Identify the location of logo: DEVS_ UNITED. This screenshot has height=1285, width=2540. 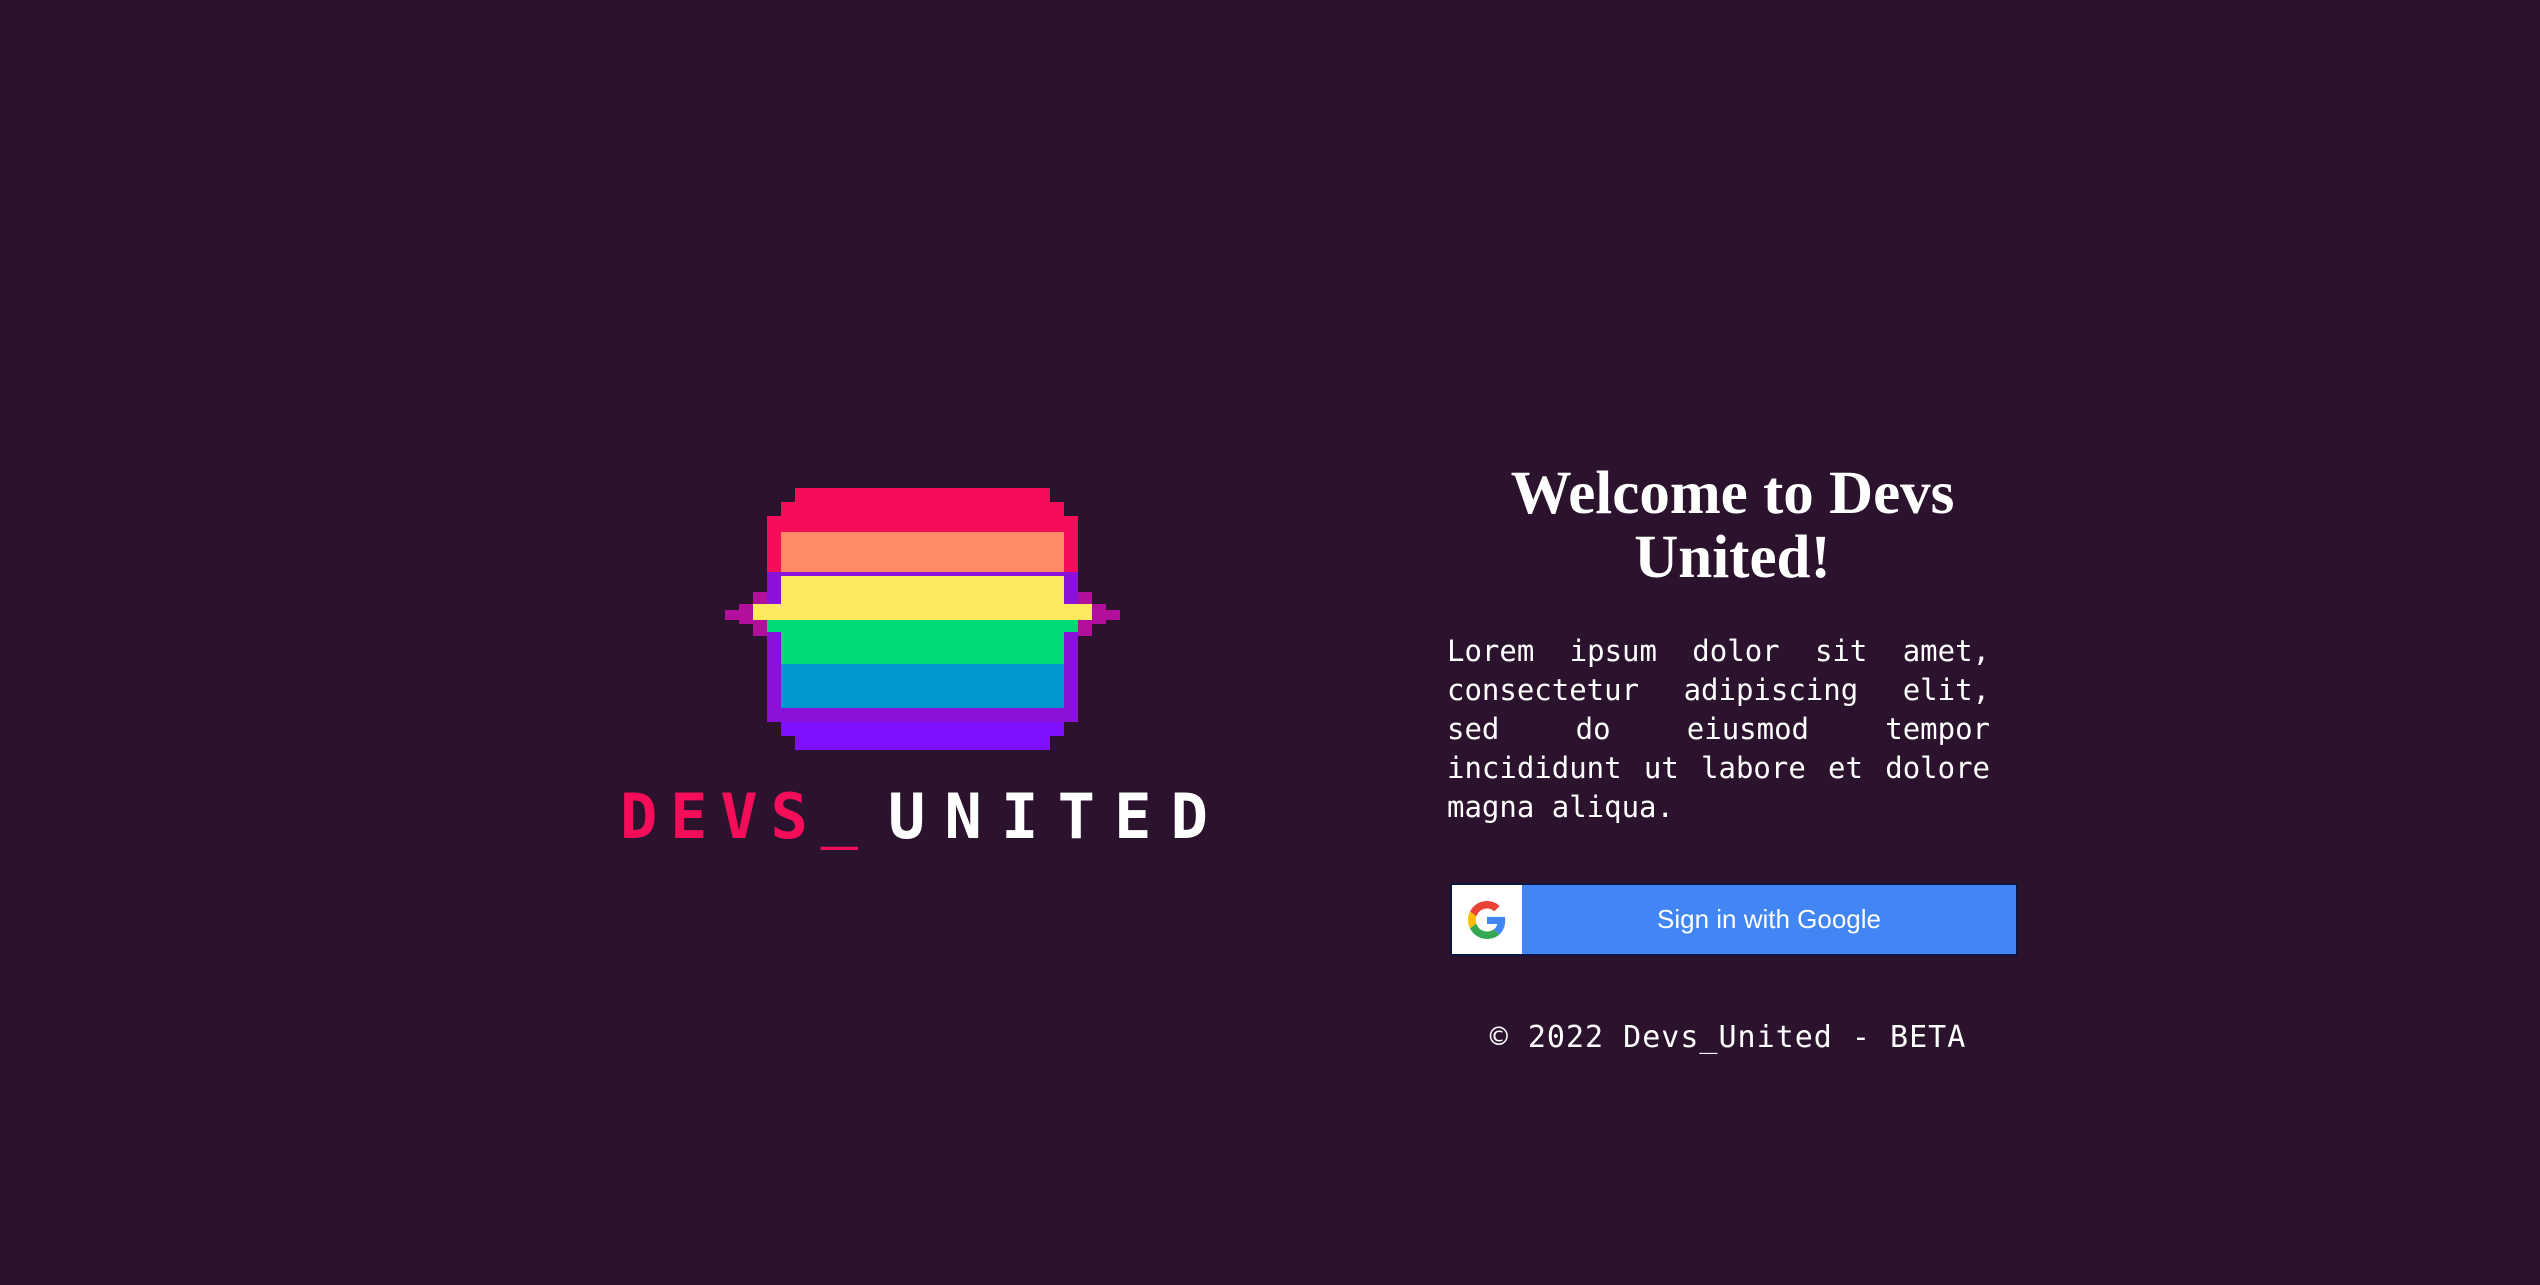
(920, 670).